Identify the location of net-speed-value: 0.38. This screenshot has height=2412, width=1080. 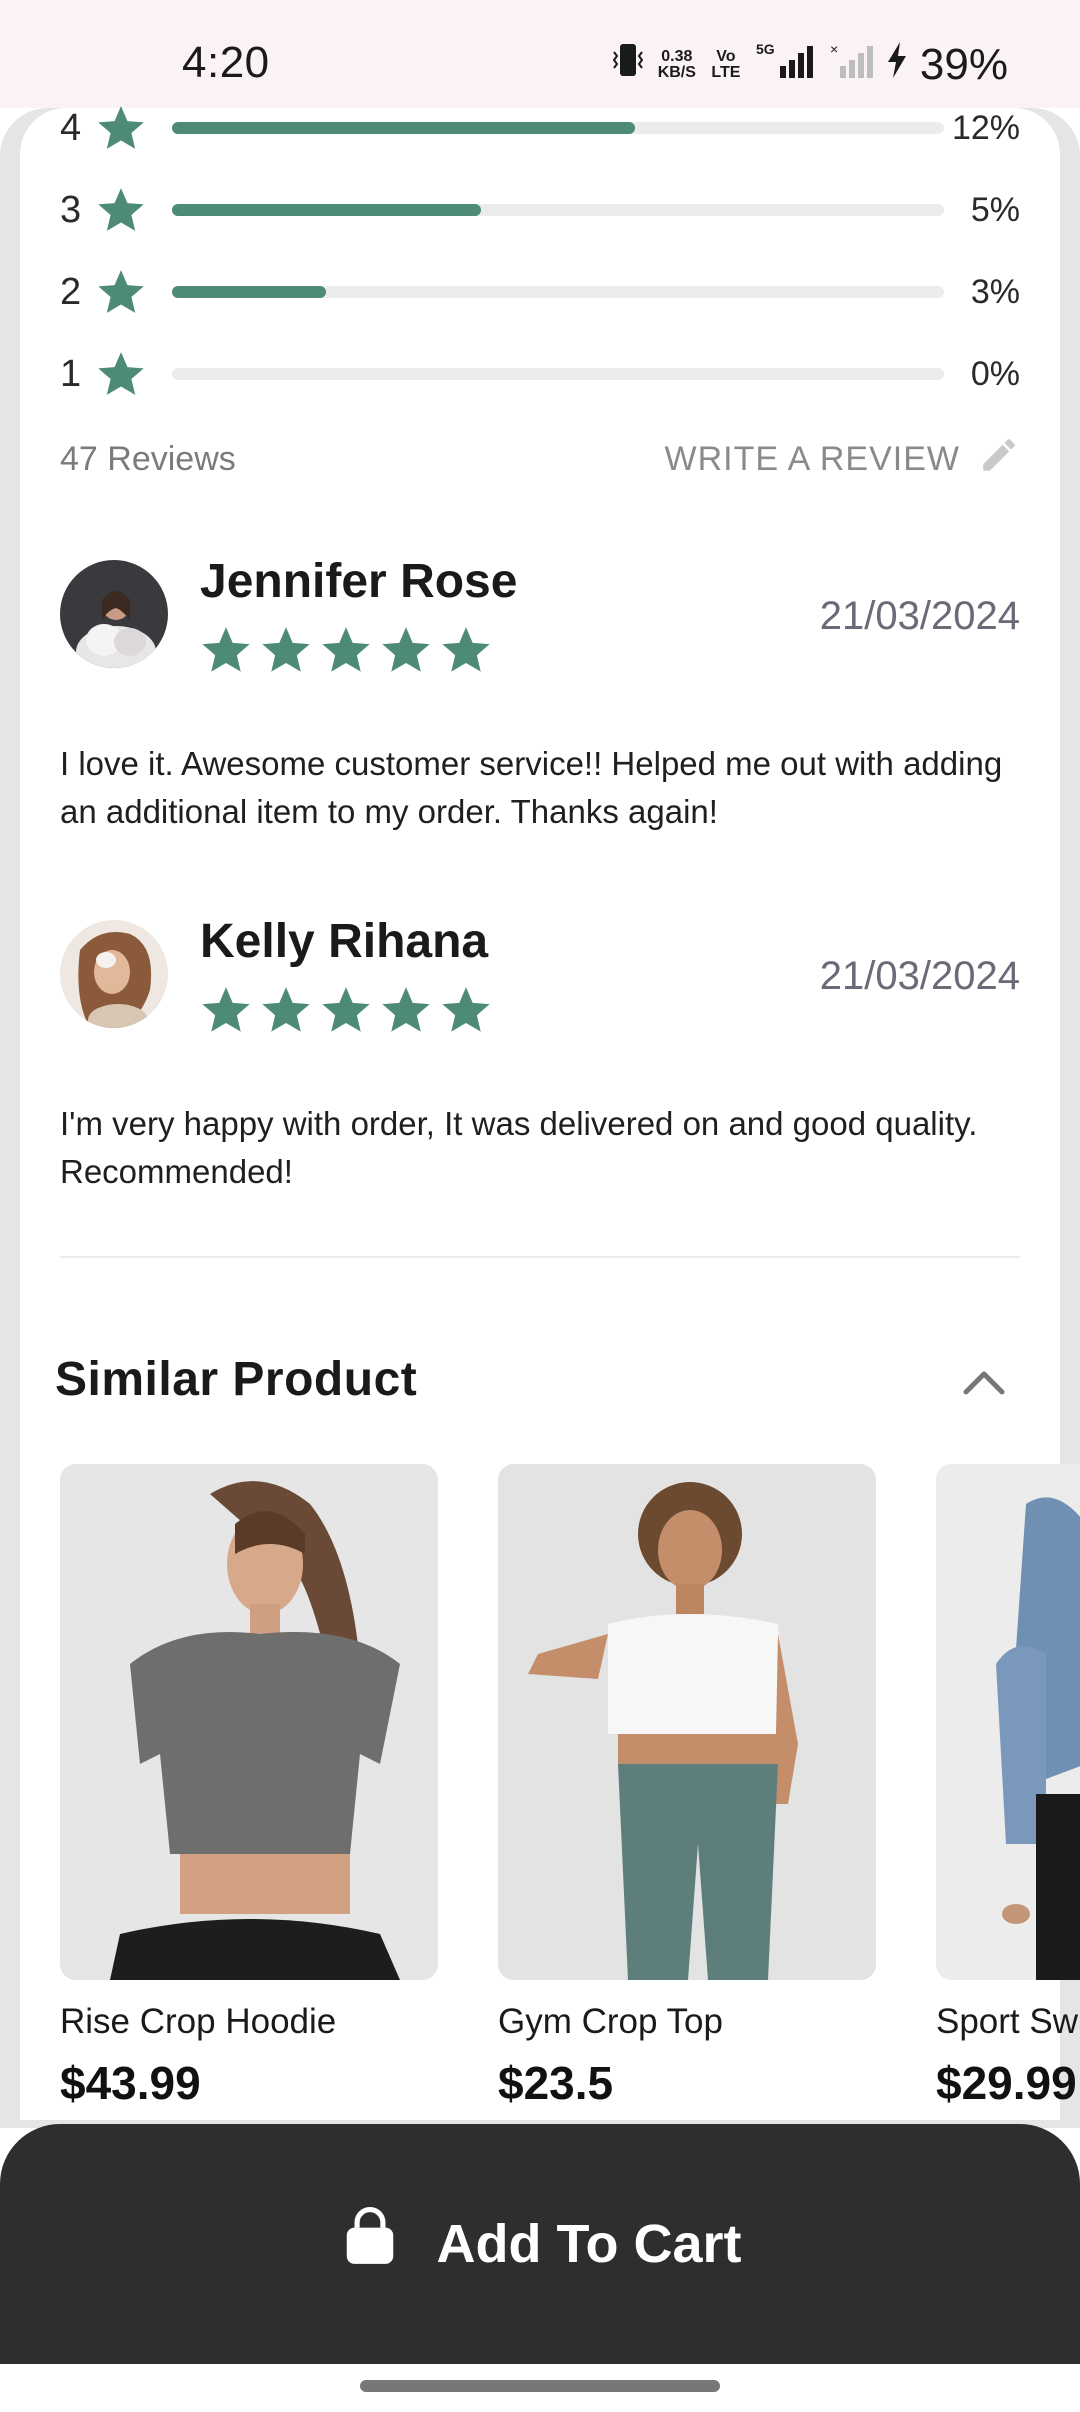
(677, 56).